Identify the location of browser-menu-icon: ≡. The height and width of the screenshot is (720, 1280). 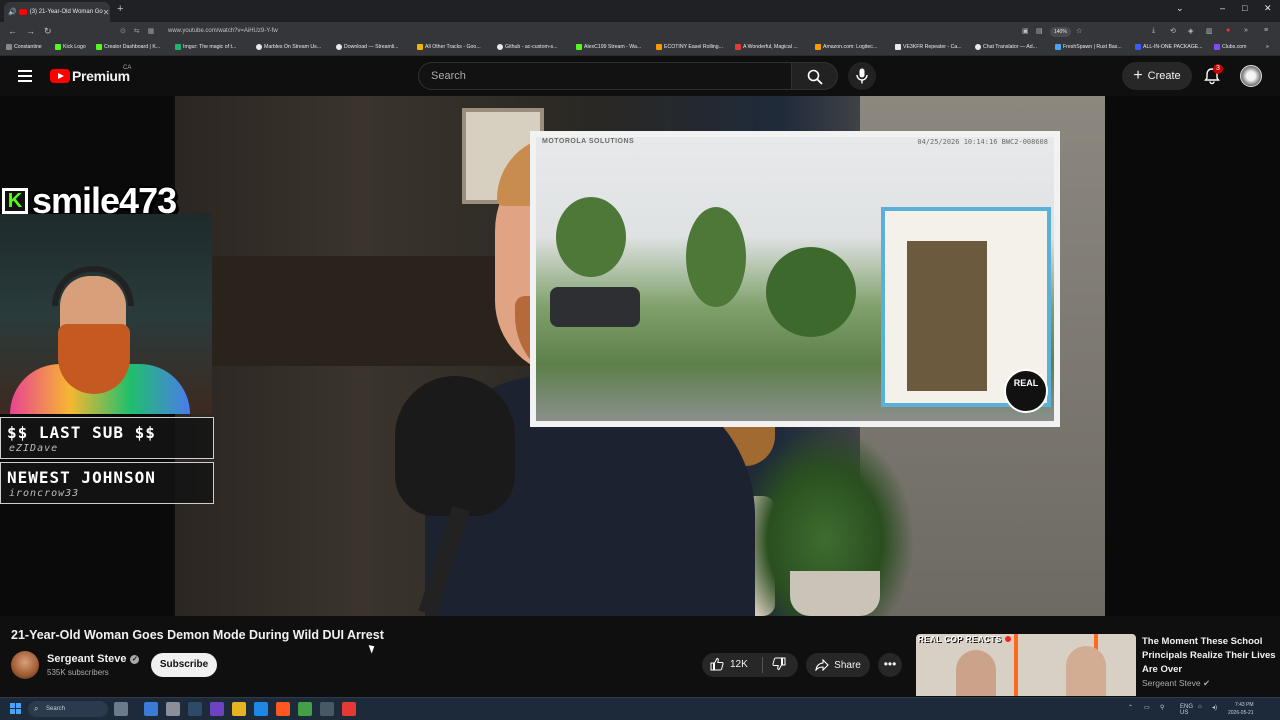
(1266, 30).